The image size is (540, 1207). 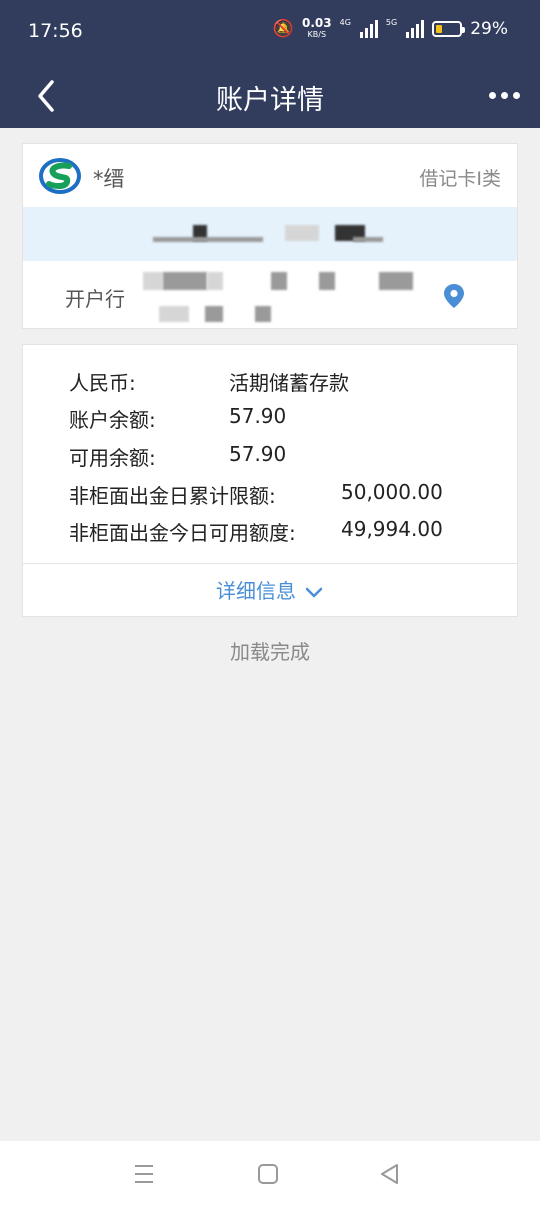 What do you see at coordinates (314, 592) in the screenshot?
I see `chevron-down-icon` at bounding box center [314, 592].